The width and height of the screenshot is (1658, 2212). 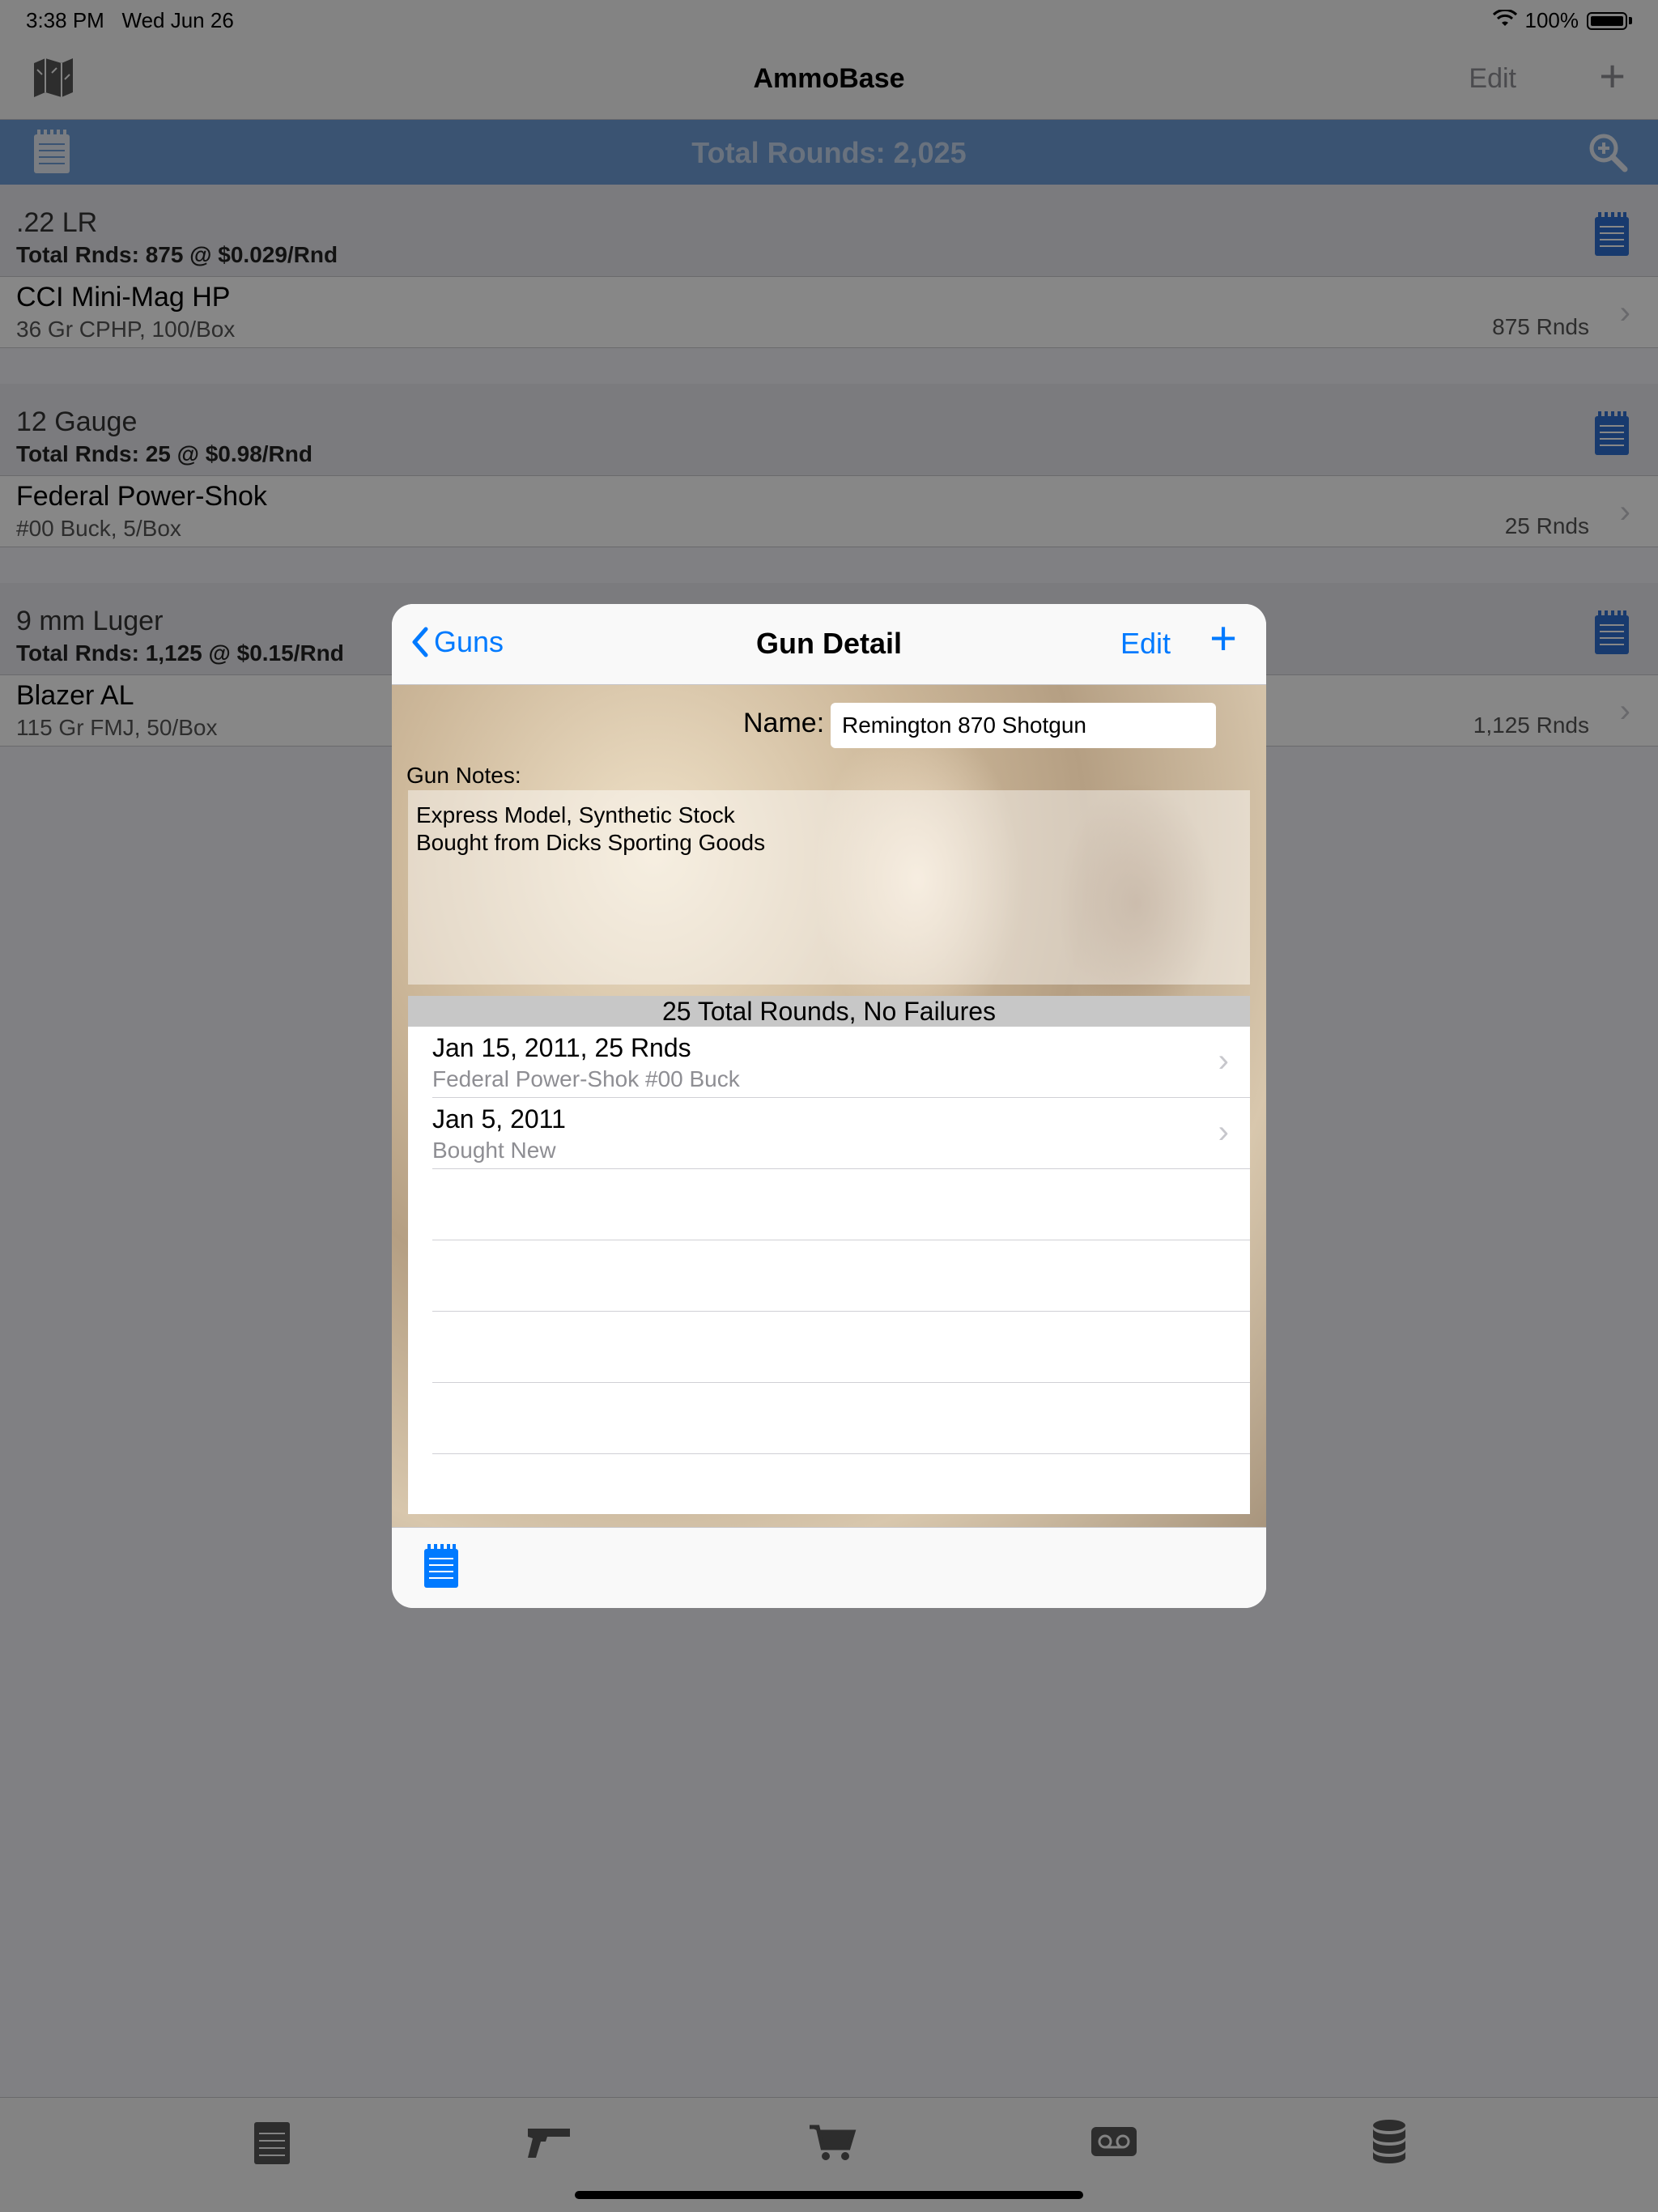 What do you see at coordinates (463, 776) in the screenshot?
I see `notes-label: Gun Notes:` at bounding box center [463, 776].